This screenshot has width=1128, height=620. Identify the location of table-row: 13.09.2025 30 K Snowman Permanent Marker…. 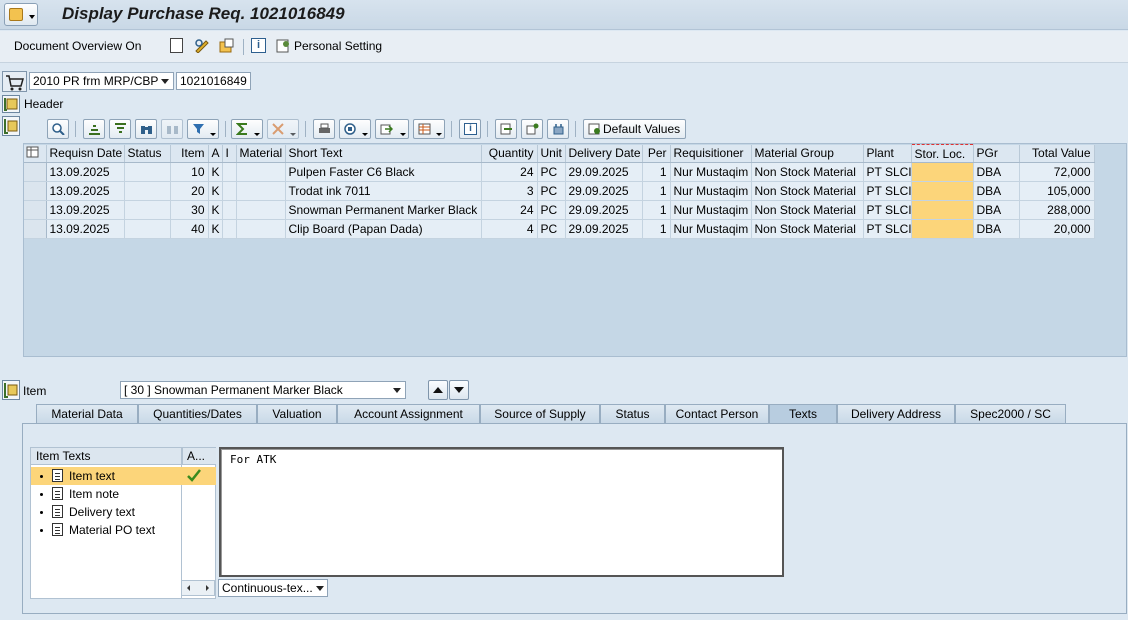
(559, 210).